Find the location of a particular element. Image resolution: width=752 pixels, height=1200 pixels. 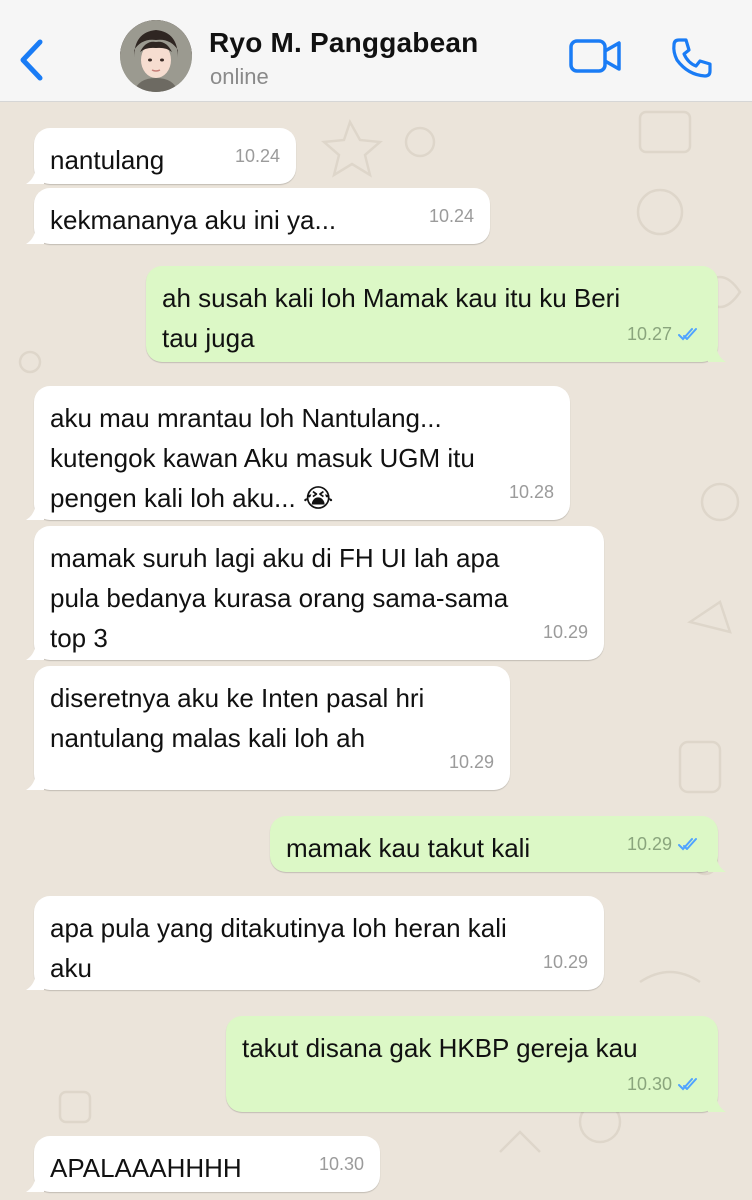

chat-header: Ryo M. Panggabean online is located at coordinates (376, 51).